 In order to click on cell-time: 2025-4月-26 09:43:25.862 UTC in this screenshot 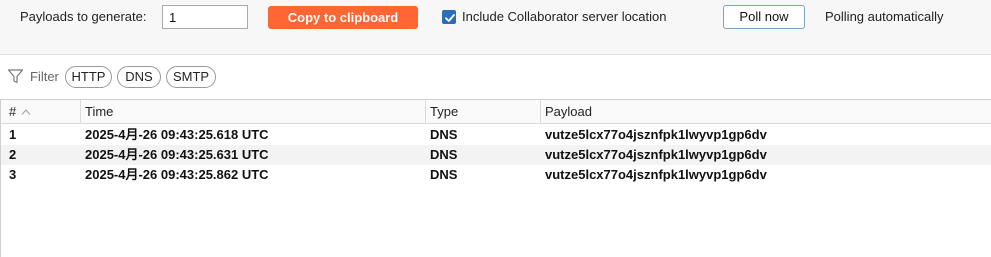, I will do `click(177, 174)`.